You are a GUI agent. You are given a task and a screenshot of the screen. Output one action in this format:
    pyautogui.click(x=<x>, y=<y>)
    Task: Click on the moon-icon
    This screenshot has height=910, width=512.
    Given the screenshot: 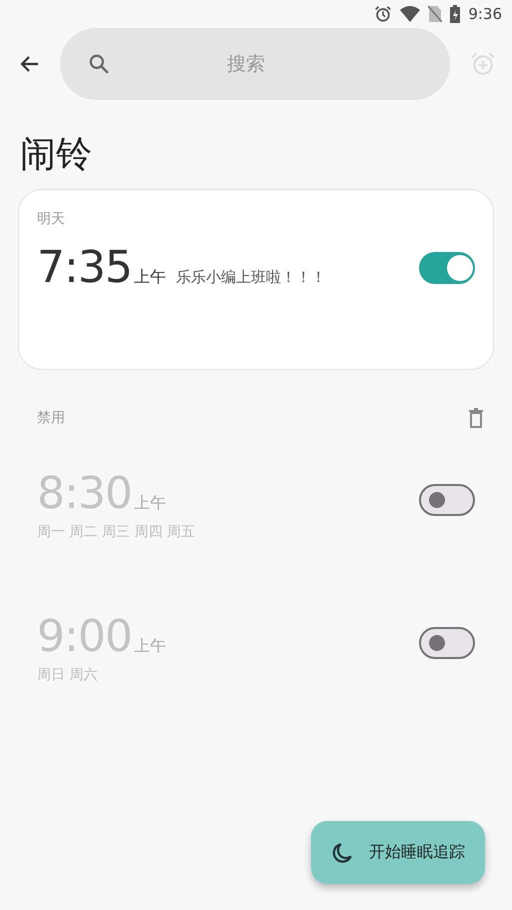 What is the action you would take?
    pyautogui.click(x=342, y=853)
    